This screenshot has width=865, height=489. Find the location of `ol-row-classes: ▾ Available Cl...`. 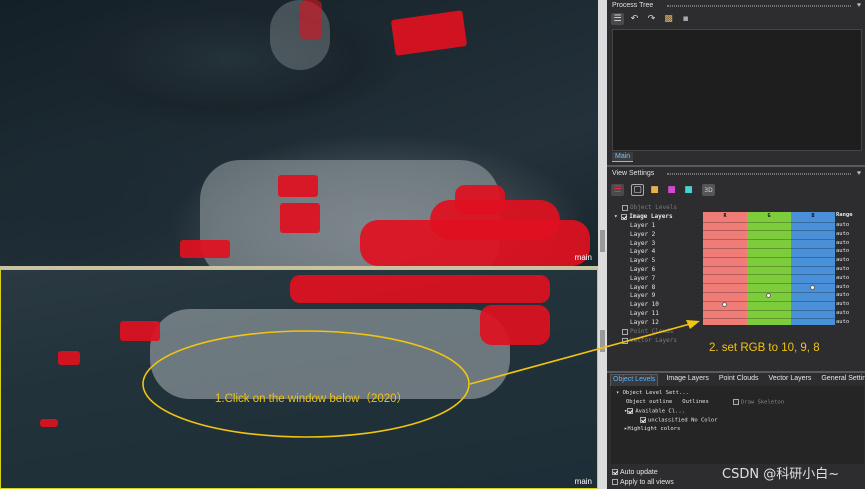

ol-row-classes: ▾ Available Cl... is located at coordinates (654, 411).